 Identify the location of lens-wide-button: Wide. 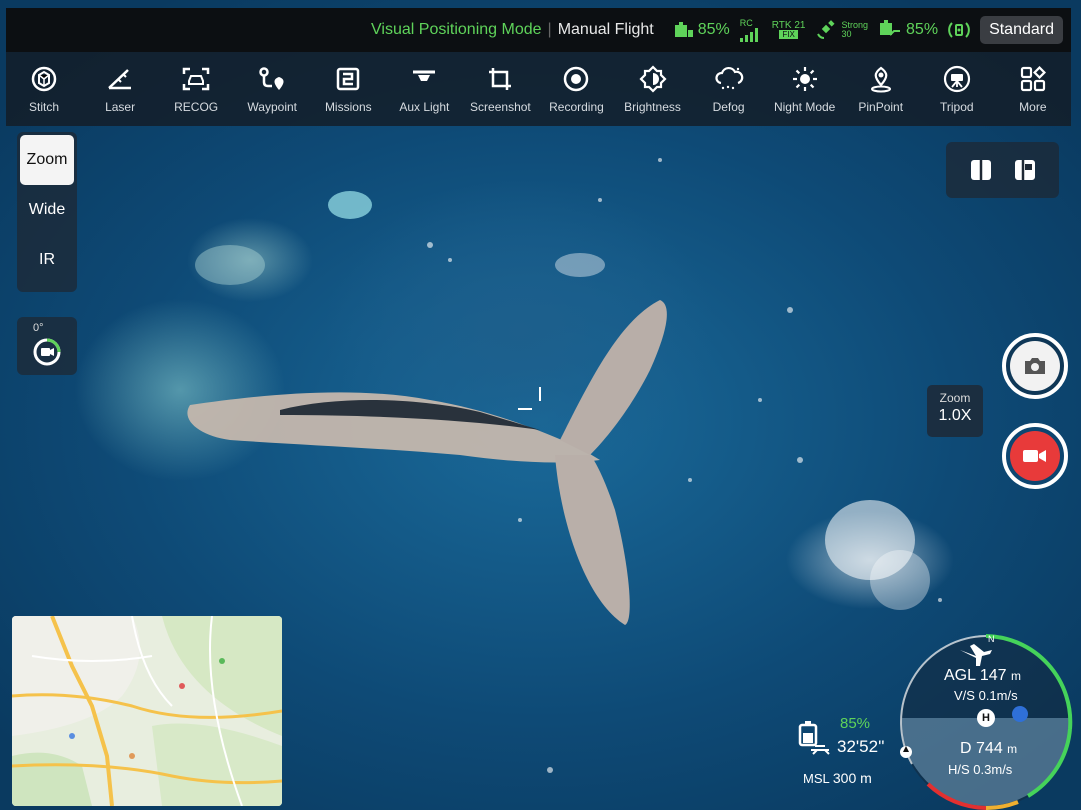
(47, 210).